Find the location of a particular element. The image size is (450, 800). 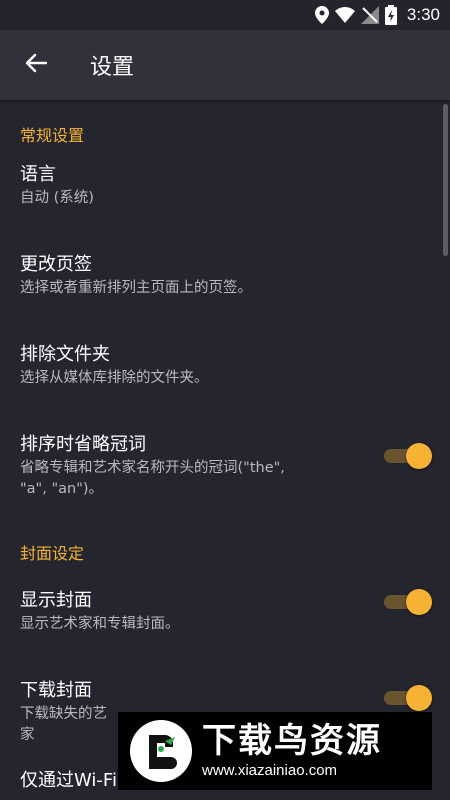

pref-summary-line2: "a", "an")。 is located at coordinates (62, 489).